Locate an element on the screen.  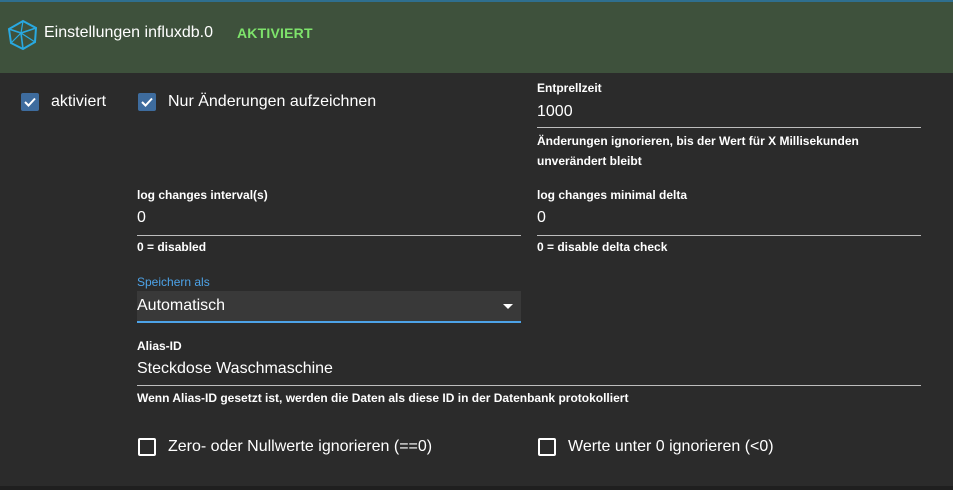
store-as-value: Automatisch is located at coordinates (181, 305).